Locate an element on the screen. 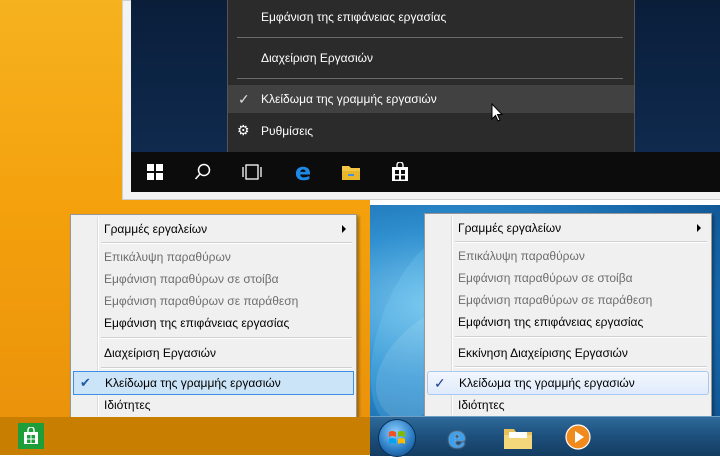 The height and width of the screenshot is (457, 720). menu-item-task-manager: Εκκίνηση Διαχείρισης Εργασιών is located at coordinates (568, 353).